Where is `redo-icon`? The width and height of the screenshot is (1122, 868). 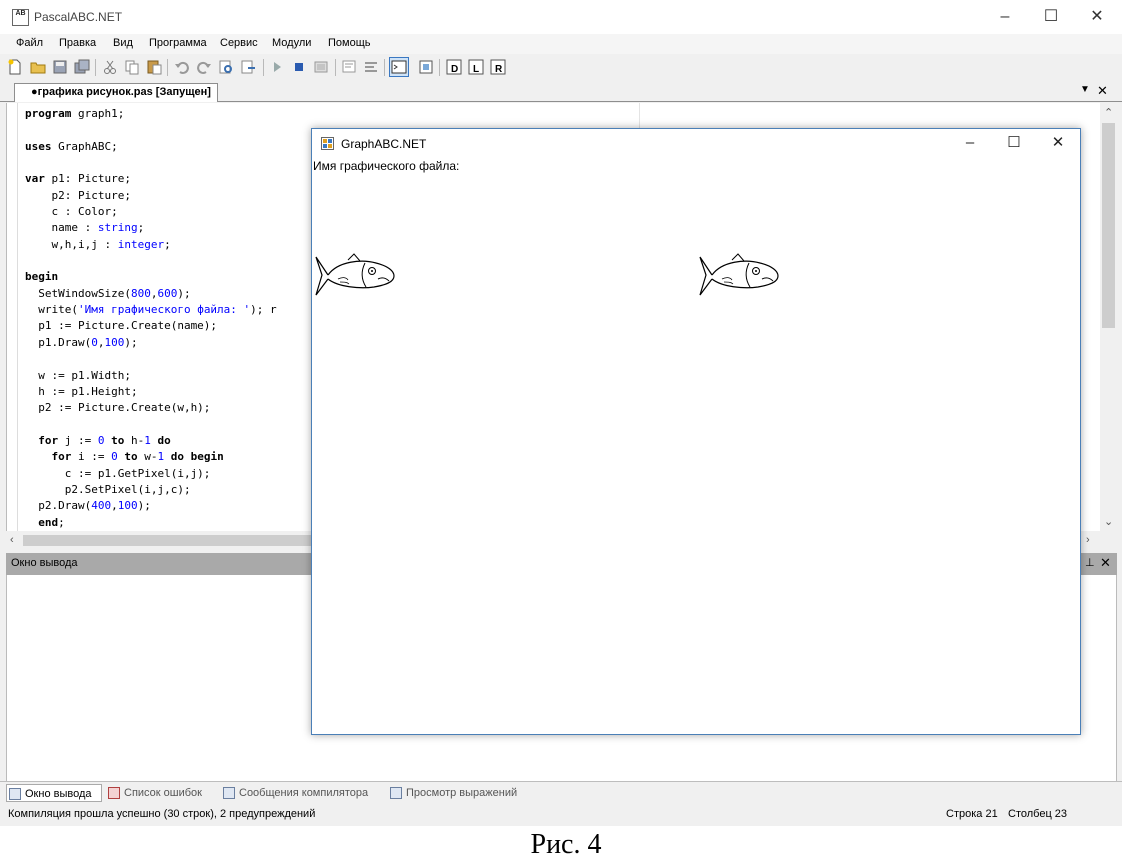 redo-icon is located at coordinates (204, 67).